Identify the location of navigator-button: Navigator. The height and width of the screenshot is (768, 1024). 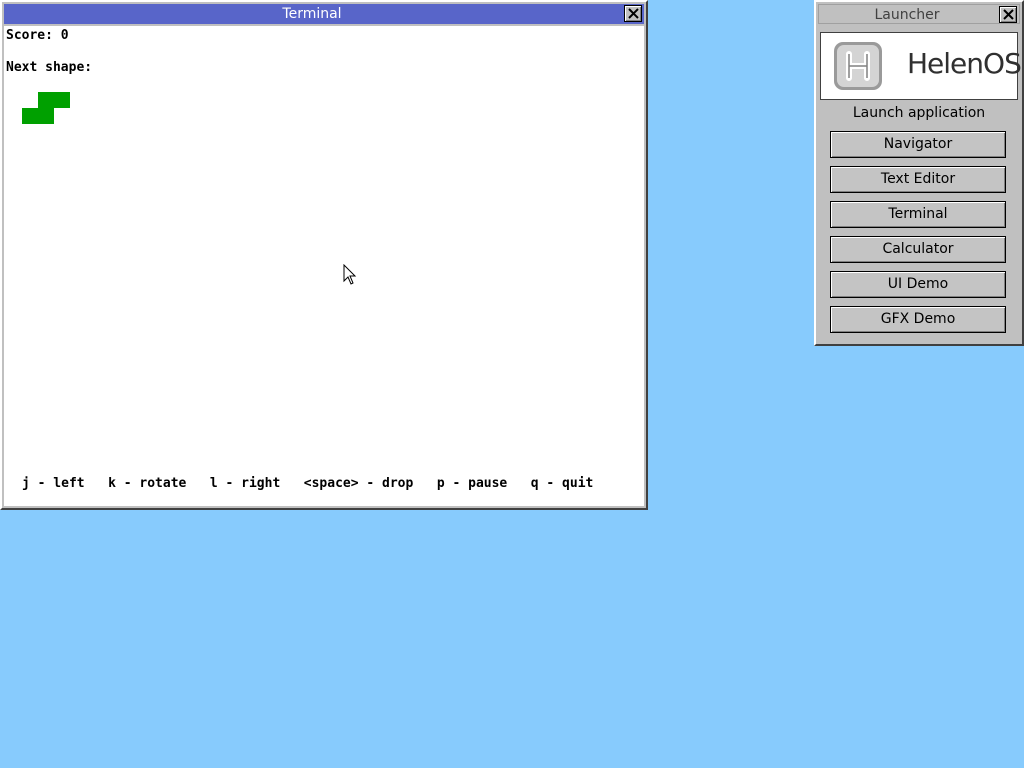
(918, 144).